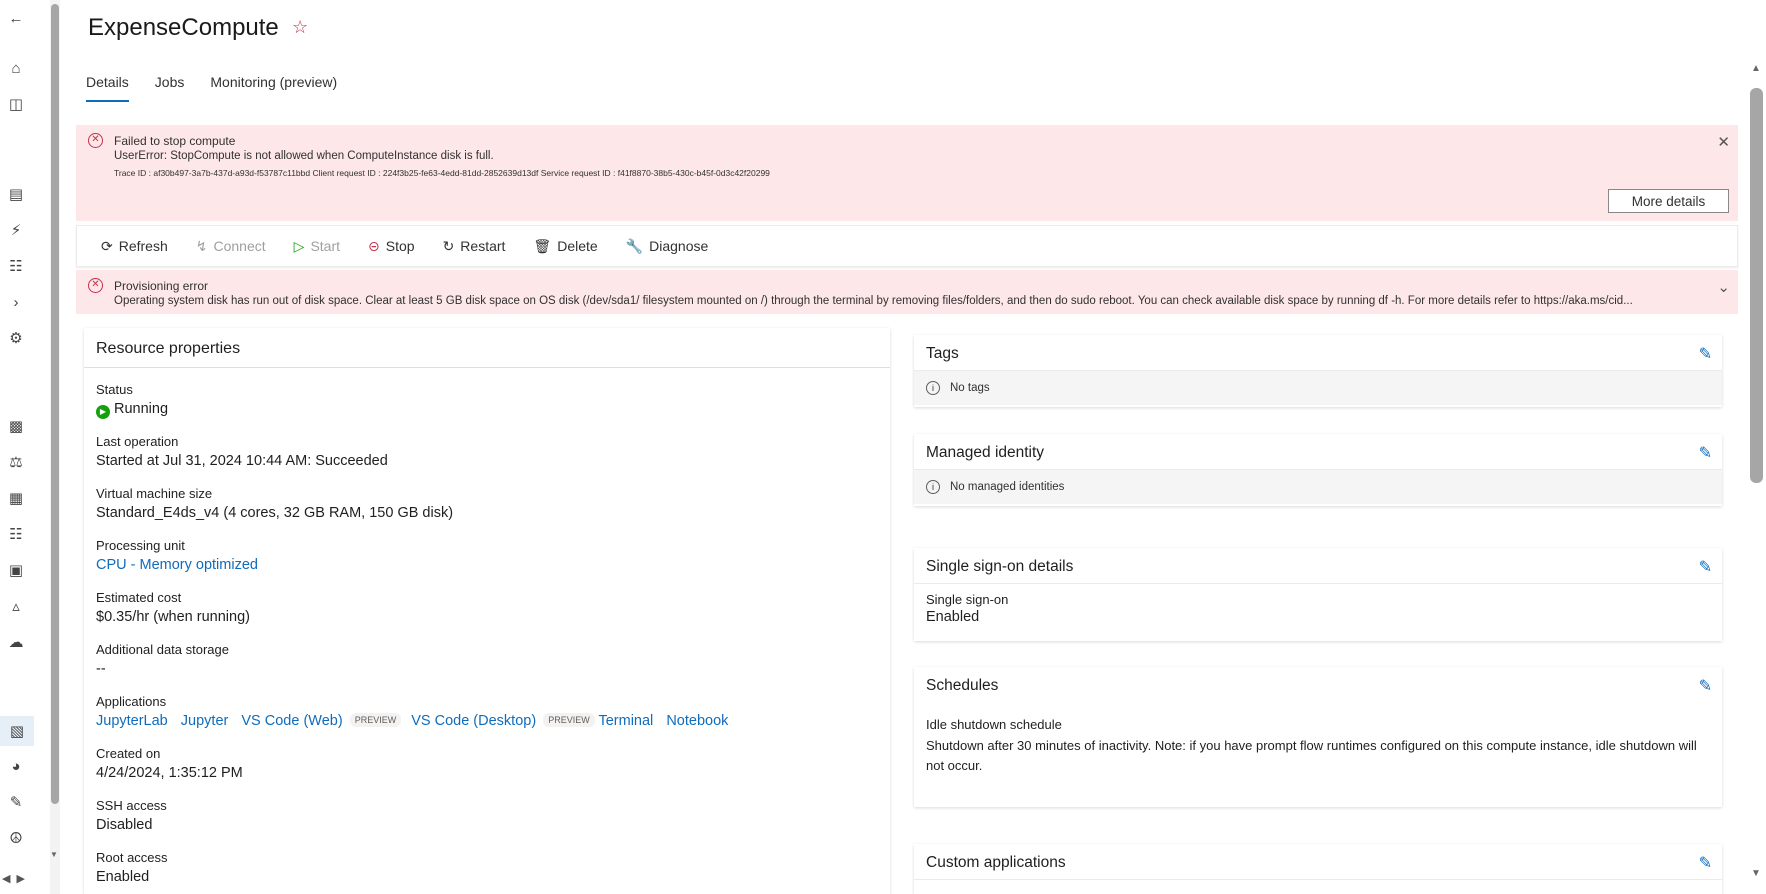 This screenshot has width=1766, height=894. Describe the element at coordinates (300, 27) in the screenshot. I see `star-icon: ☆` at that location.